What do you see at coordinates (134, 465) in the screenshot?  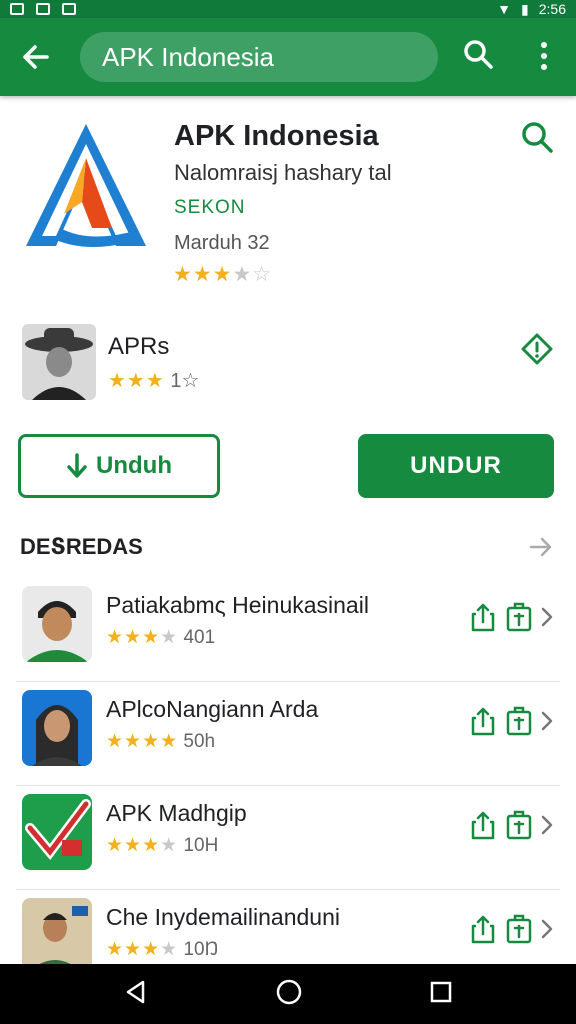 I see `download-label: Unduh` at bounding box center [134, 465].